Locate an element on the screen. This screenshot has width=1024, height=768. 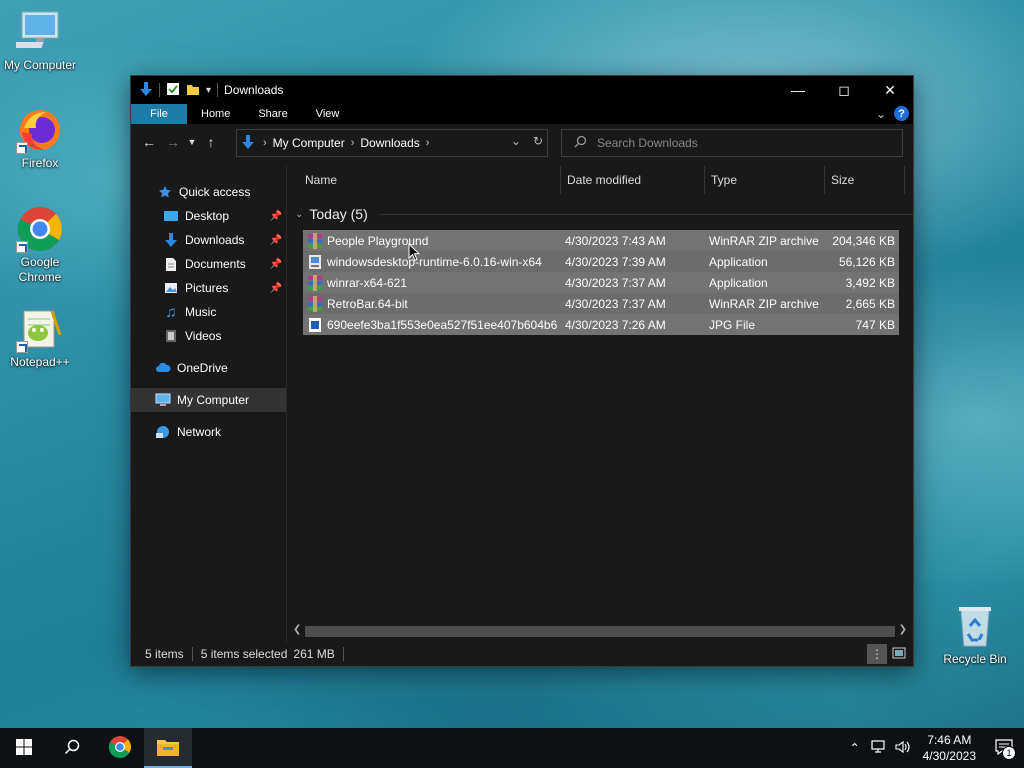
clock: 7:46 AM 4/30/2023 is located at coordinates (949, 748).